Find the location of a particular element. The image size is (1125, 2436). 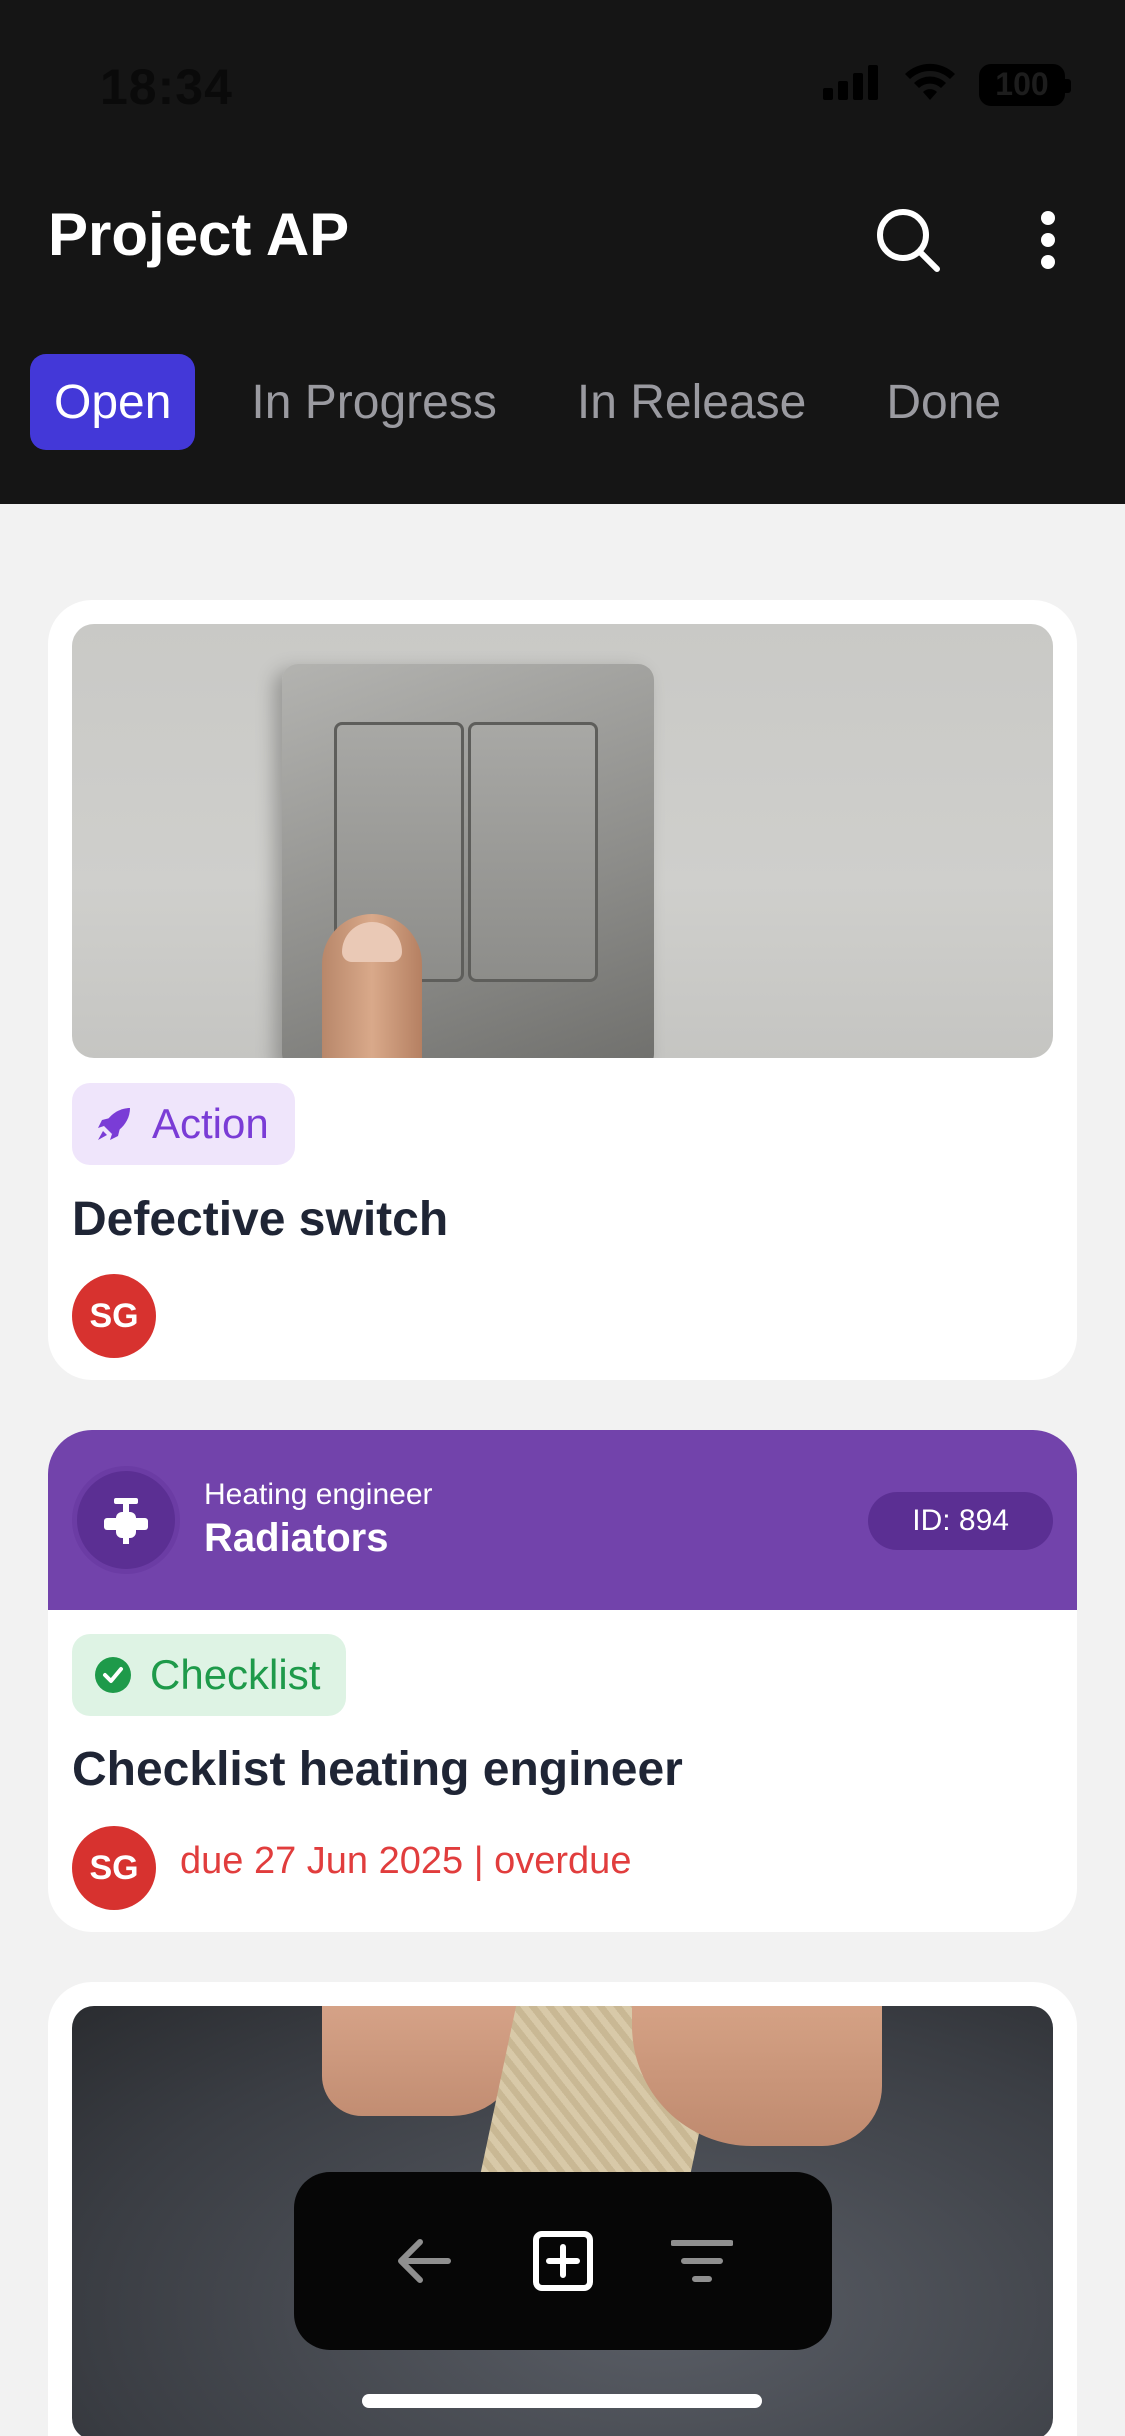

battery-indicator: 100 is located at coordinates (1025, 84).